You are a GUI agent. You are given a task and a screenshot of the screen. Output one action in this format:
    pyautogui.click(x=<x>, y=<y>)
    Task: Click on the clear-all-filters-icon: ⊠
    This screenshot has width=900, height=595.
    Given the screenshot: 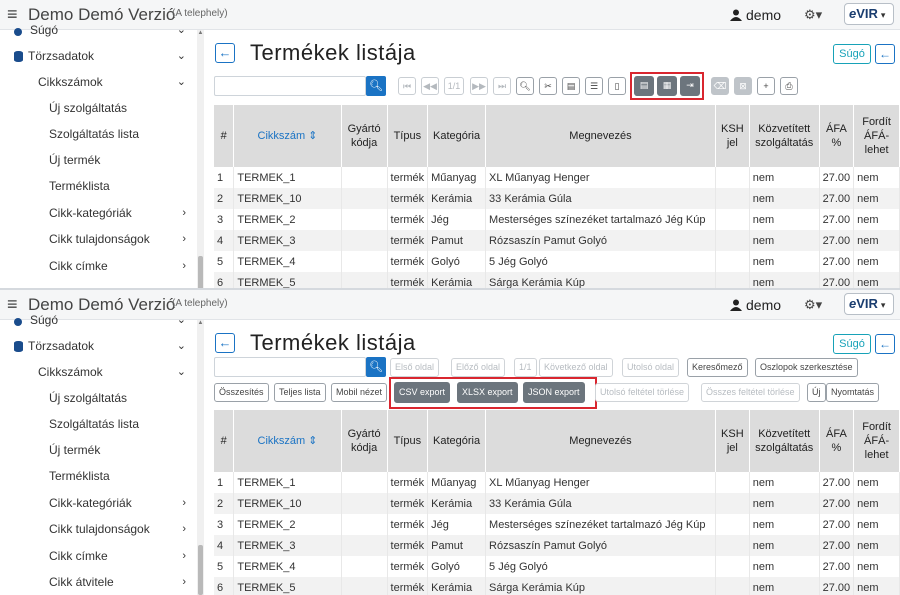 What is the action you would take?
    pyautogui.click(x=743, y=86)
    